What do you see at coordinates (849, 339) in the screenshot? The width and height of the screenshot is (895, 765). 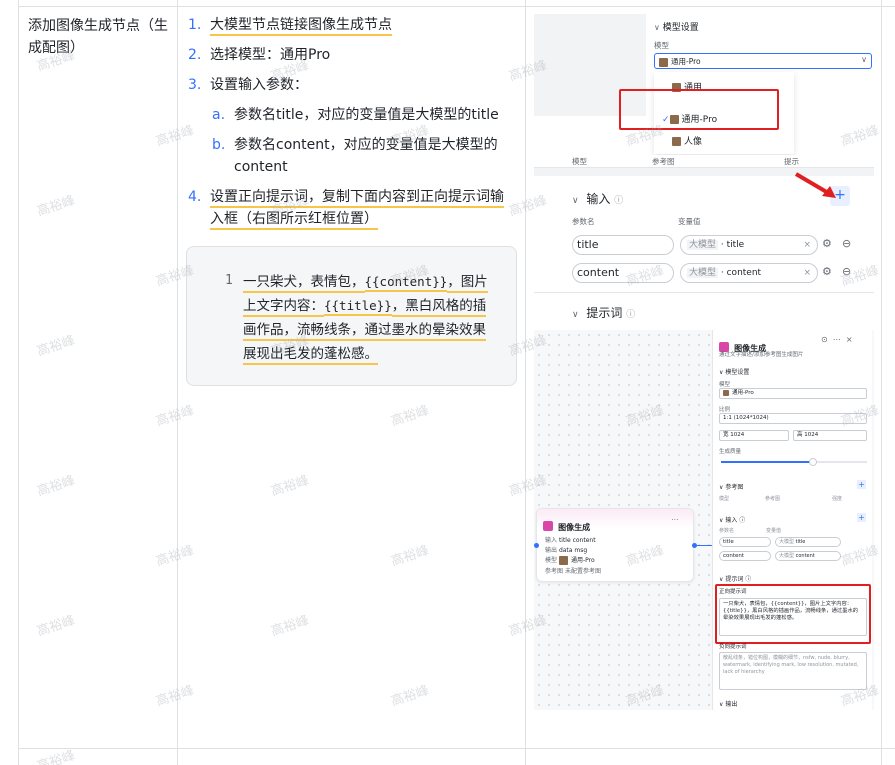 I see `close-icon: ×` at bounding box center [849, 339].